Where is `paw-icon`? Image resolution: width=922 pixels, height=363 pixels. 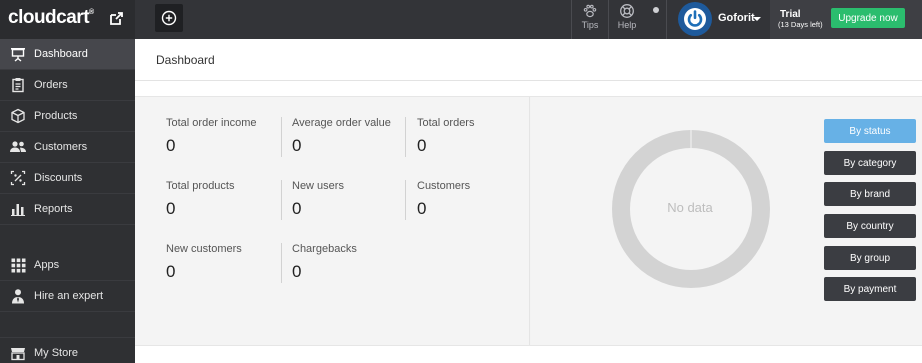
paw-icon is located at coordinates (590, 11).